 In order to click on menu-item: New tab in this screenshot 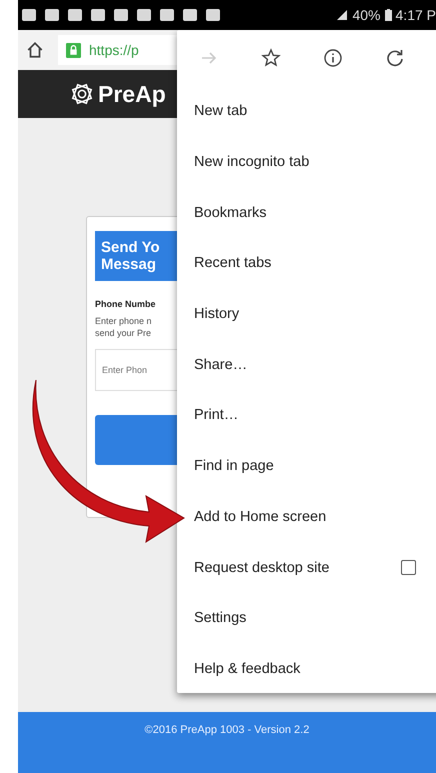, I will do `click(306, 111)`.